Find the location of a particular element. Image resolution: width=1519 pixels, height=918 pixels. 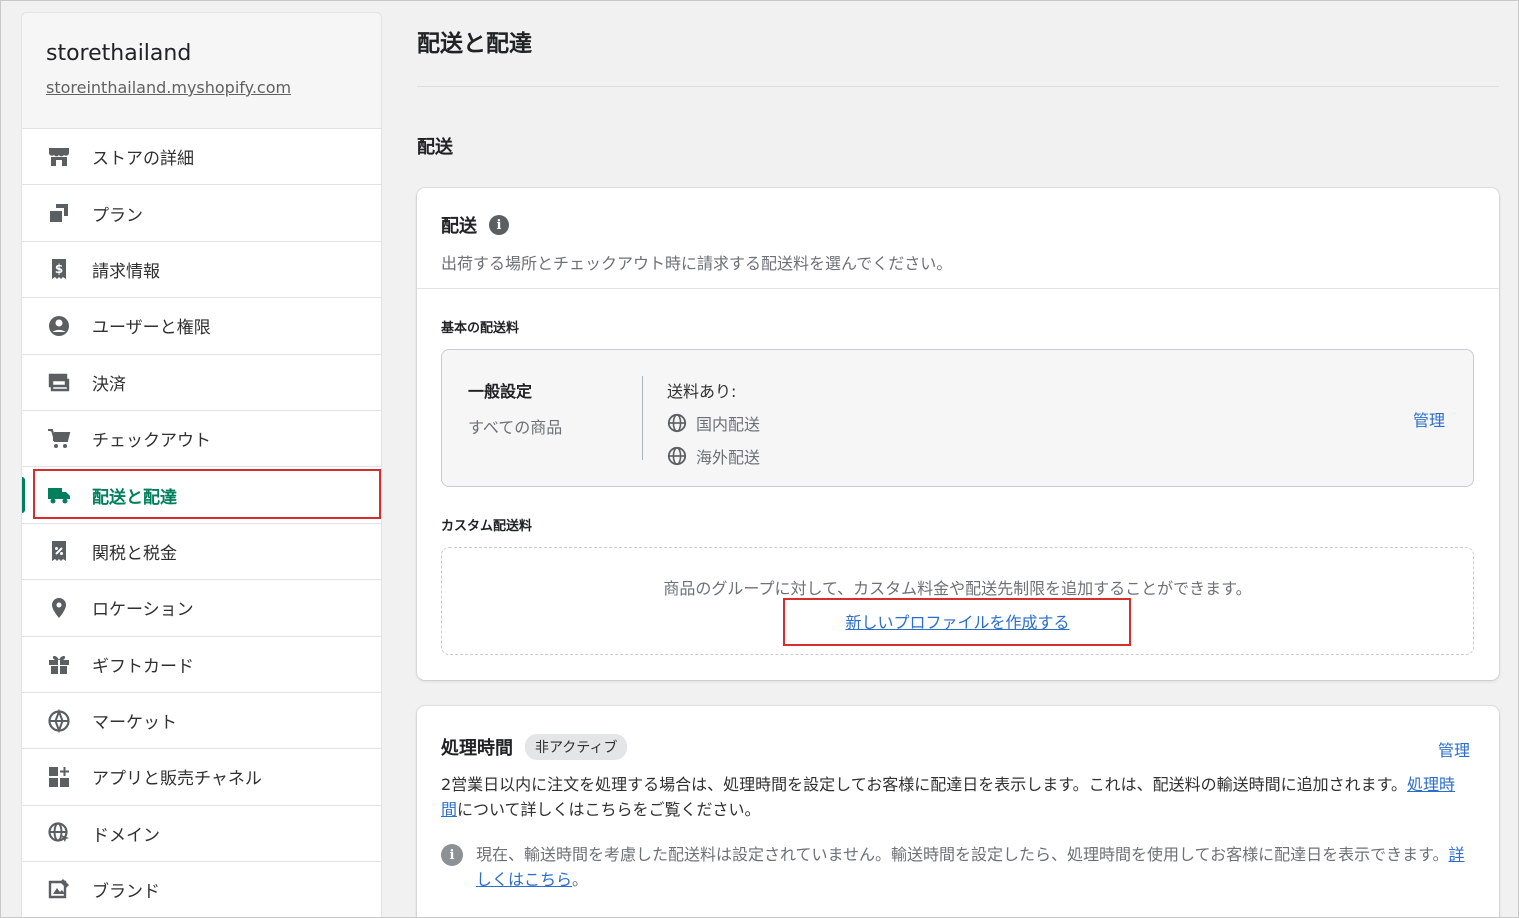

domain-icon is located at coordinates (59, 833).